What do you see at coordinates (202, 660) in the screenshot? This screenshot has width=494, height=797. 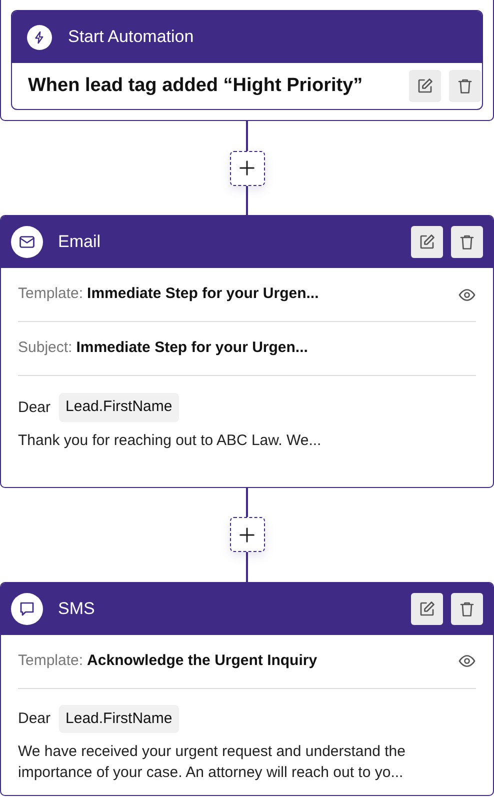 I see `field-value: Acknowledge the Urgent Inquiry` at bounding box center [202, 660].